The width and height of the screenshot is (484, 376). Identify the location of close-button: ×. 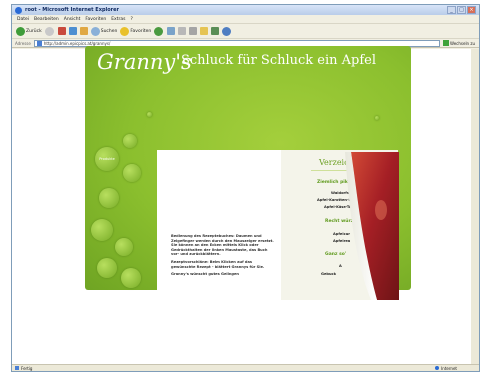
(471, 10).